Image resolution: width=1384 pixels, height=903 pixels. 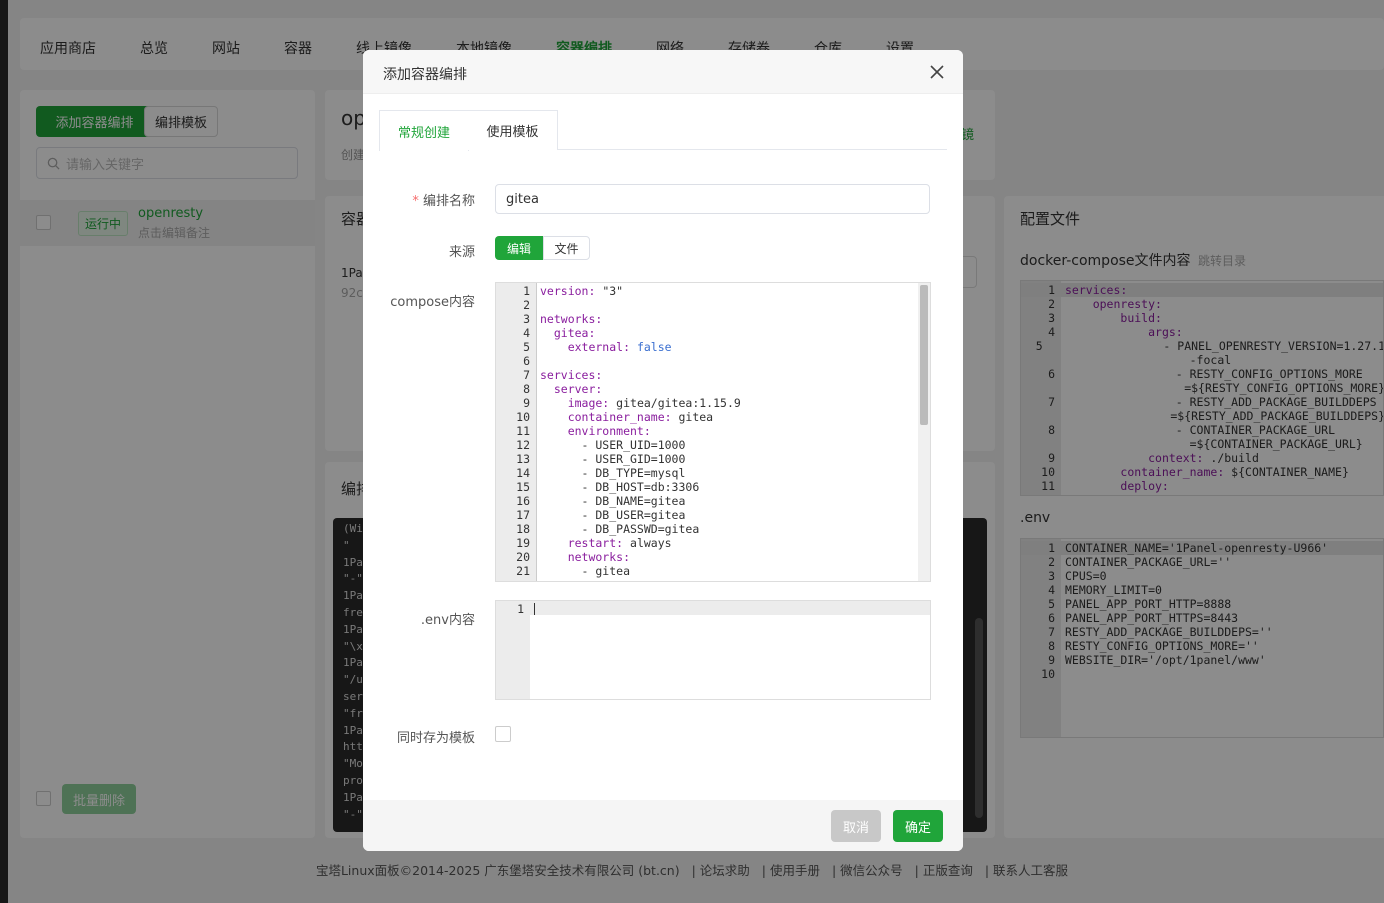 What do you see at coordinates (523, 557) in the screenshot?
I see `line-number: 20` at bounding box center [523, 557].